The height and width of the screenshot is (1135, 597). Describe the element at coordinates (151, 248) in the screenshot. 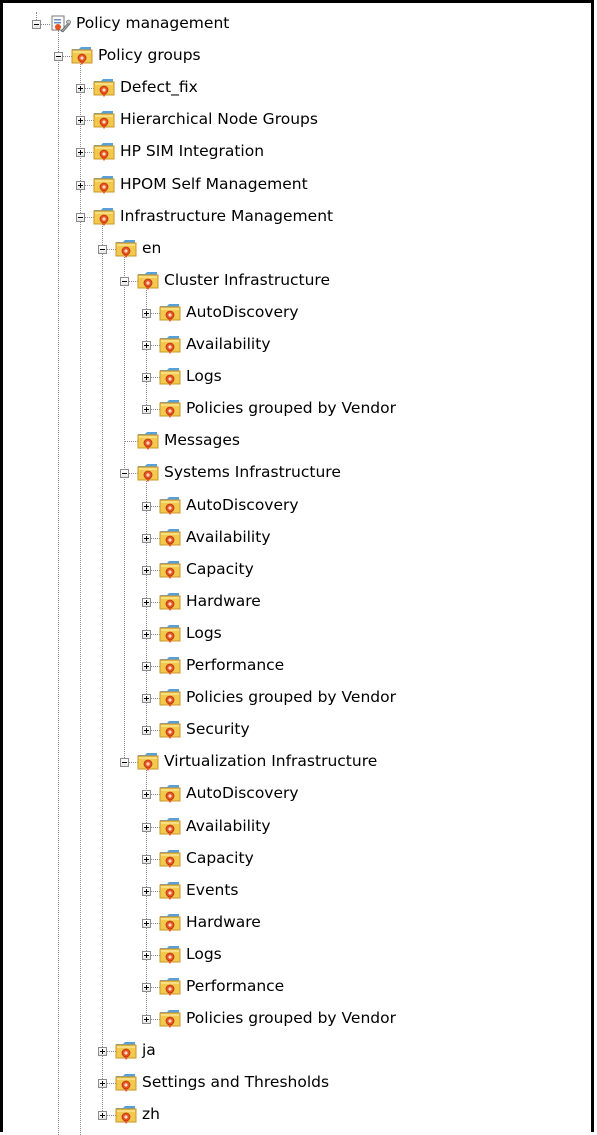

I see `tree-node-en: en` at that location.